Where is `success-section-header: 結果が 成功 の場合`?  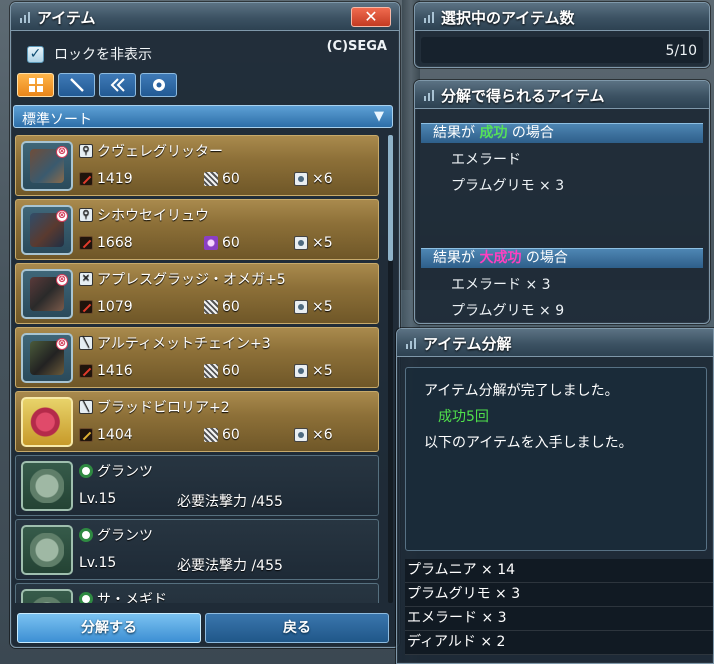 success-section-header: 結果が 成功 の場合 is located at coordinates (562, 133).